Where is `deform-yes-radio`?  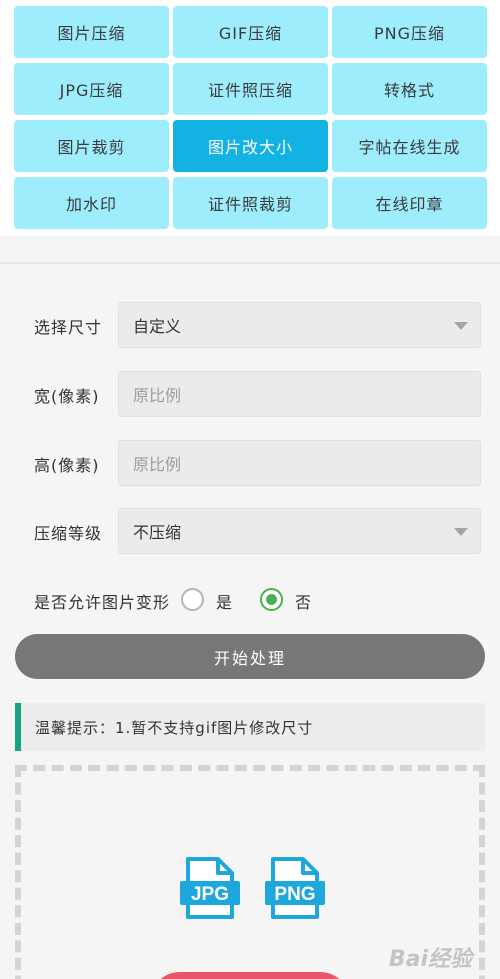
deform-yes-radio is located at coordinates (192, 599).